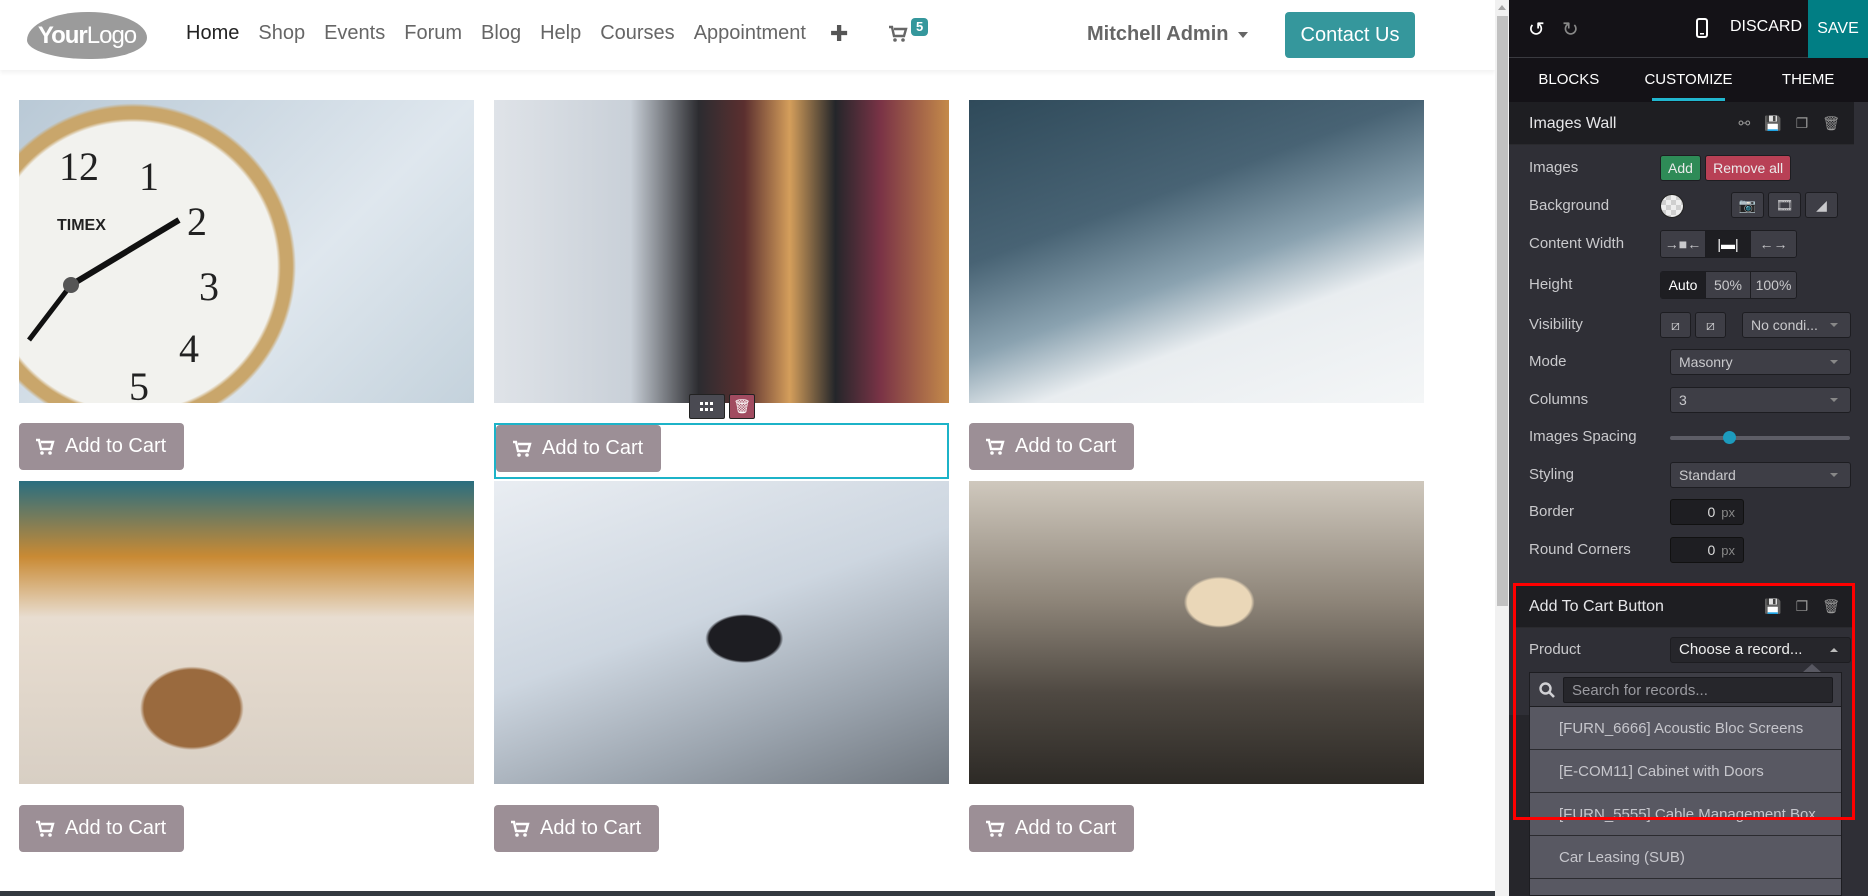  What do you see at coordinates (1707, 550) in the screenshot?
I see `round-corners-input: 0 px` at bounding box center [1707, 550].